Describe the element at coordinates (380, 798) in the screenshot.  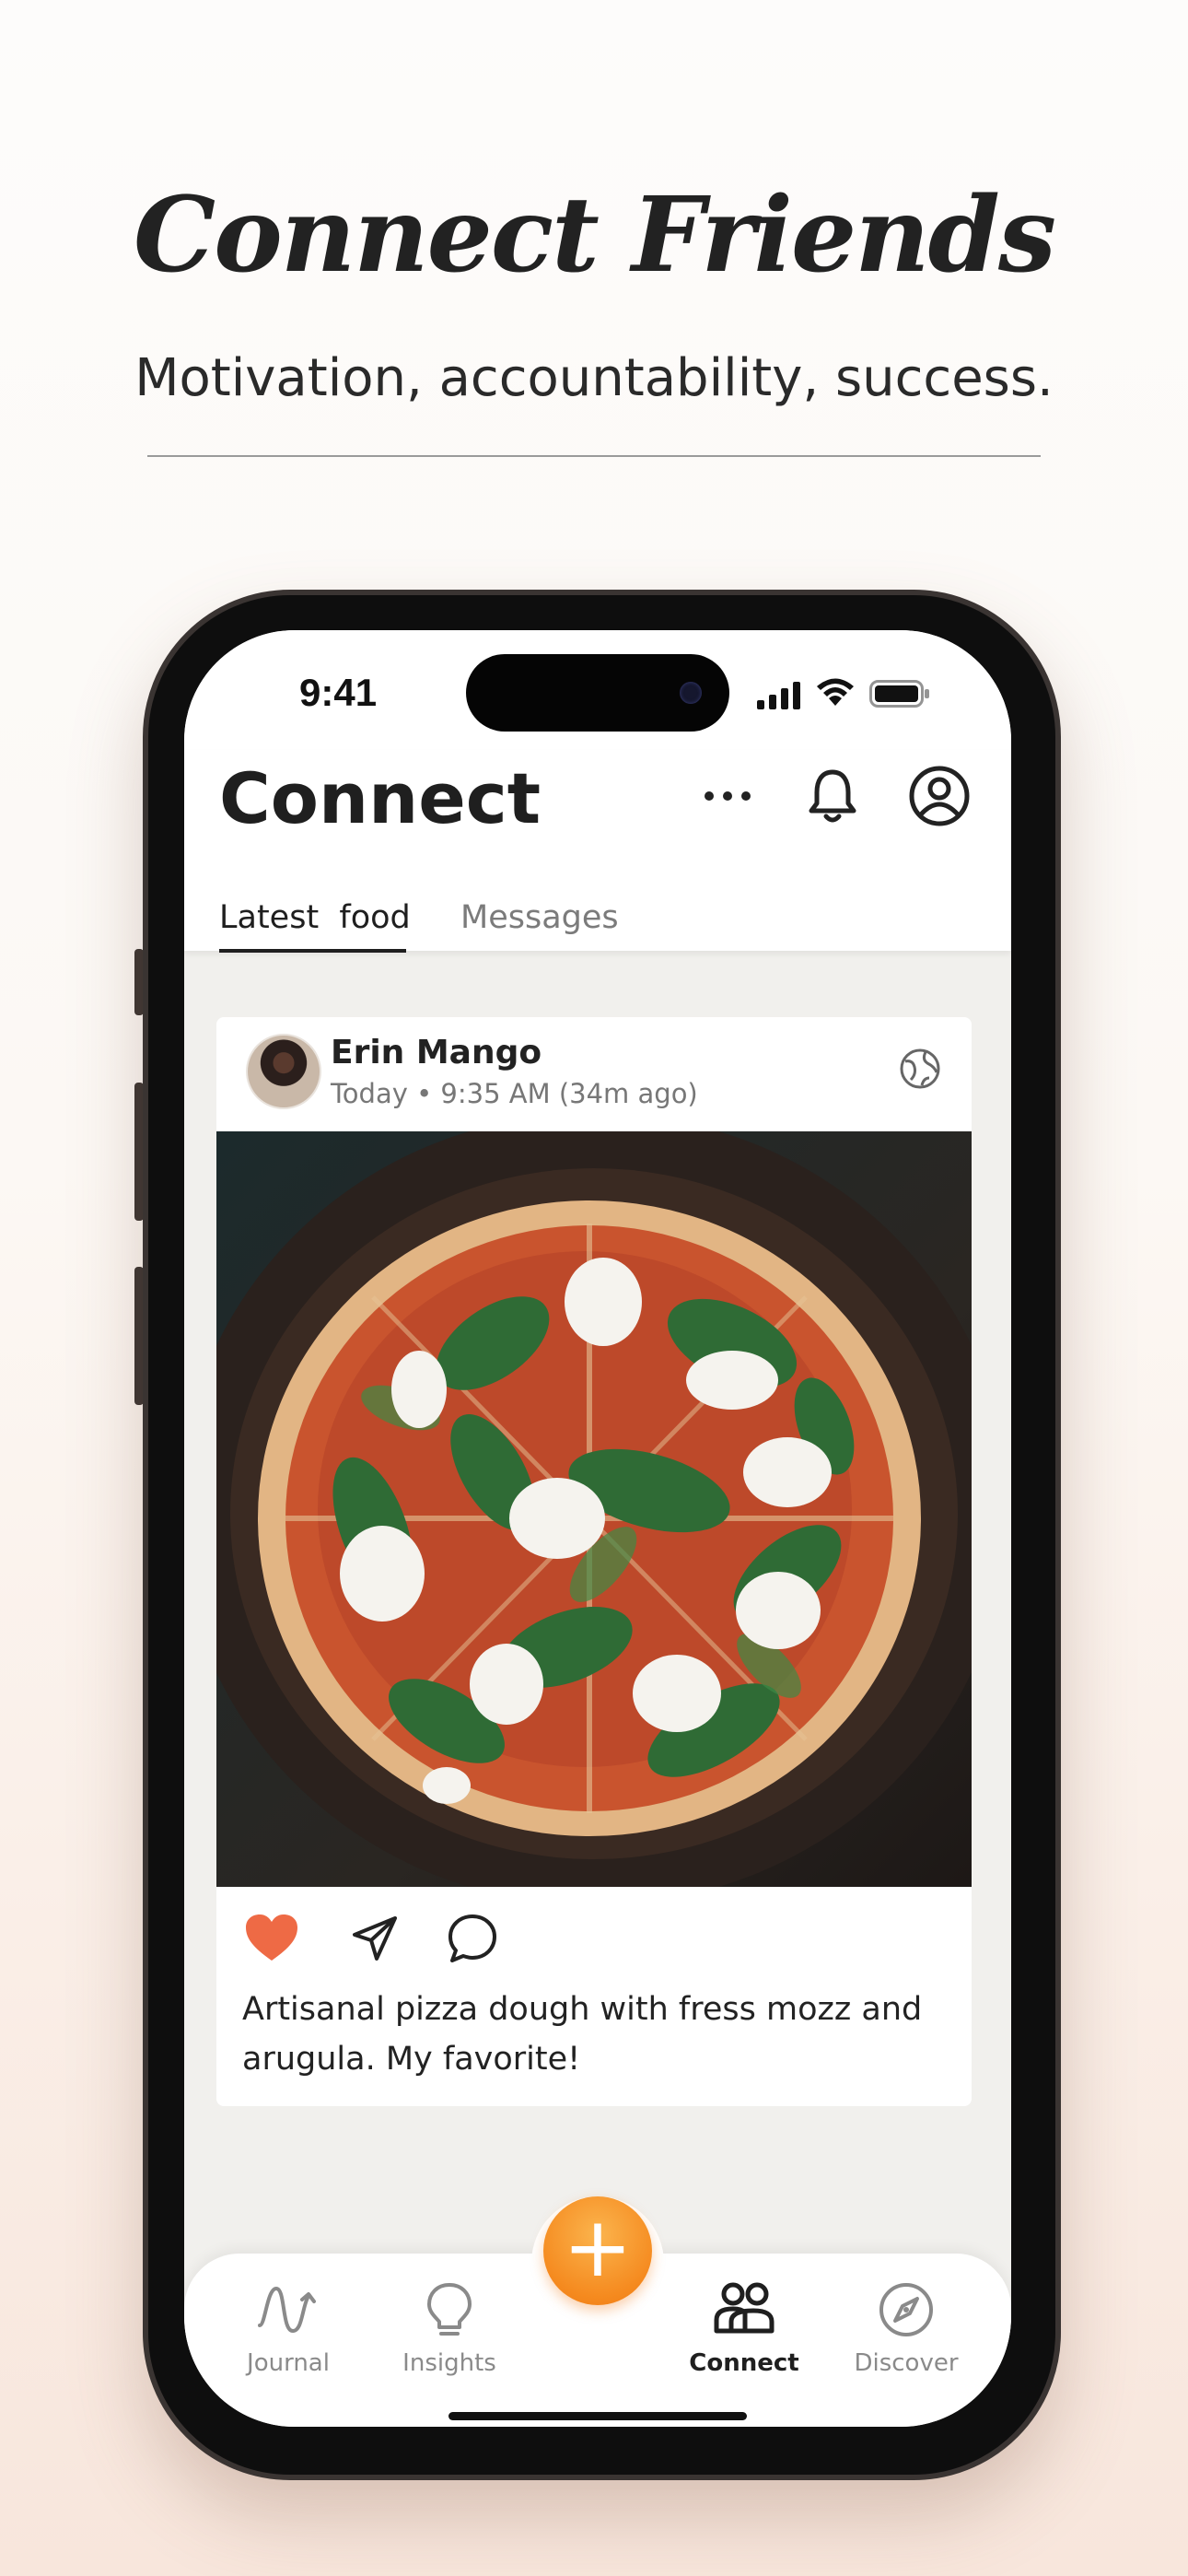
I see `page-title: Connect` at that location.